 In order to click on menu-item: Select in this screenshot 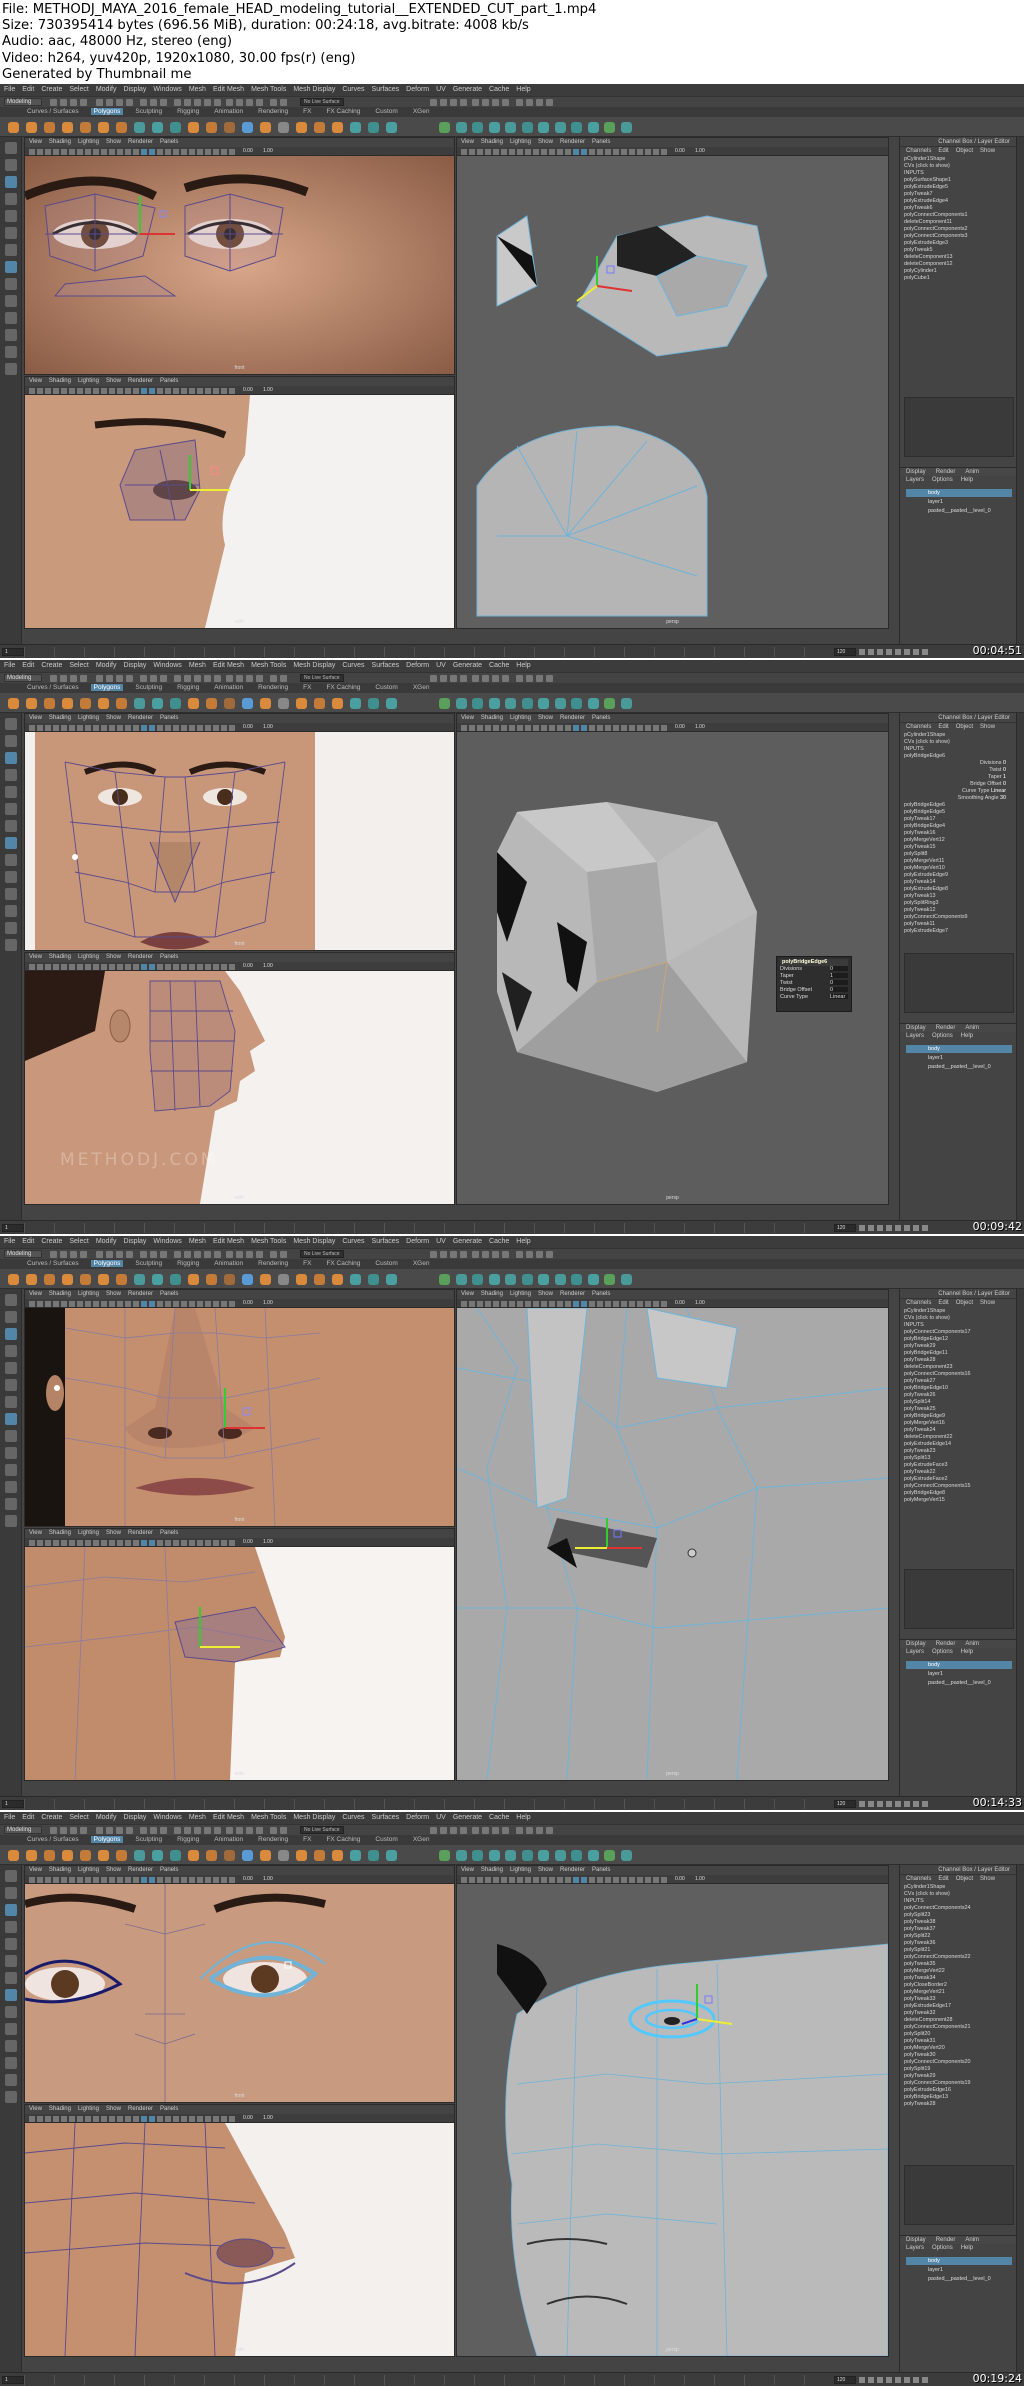, I will do `click(78, 665)`.